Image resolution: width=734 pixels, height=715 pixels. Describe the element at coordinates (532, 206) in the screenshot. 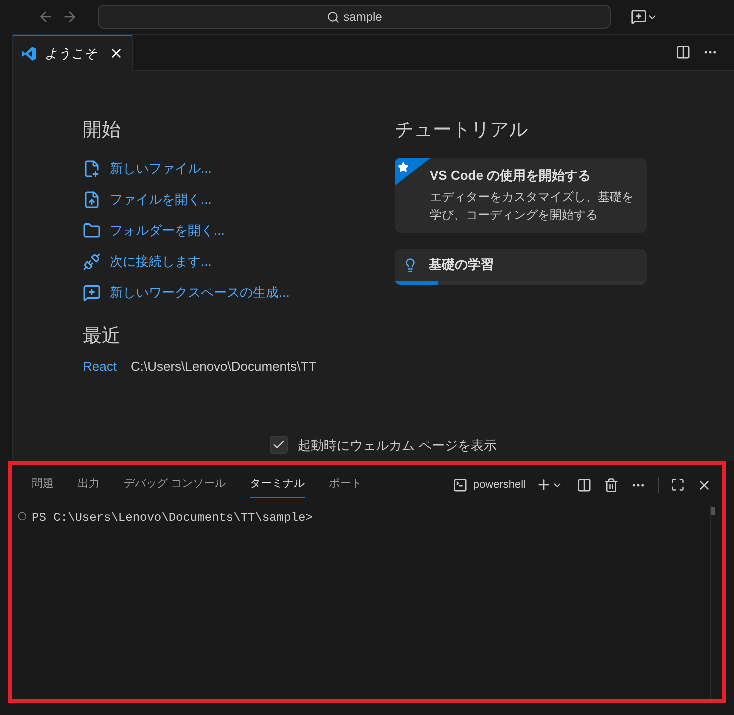

I see `tutorial-description: エディターをカスタマイズし、基礎を学び、コーディングを開始する` at that location.